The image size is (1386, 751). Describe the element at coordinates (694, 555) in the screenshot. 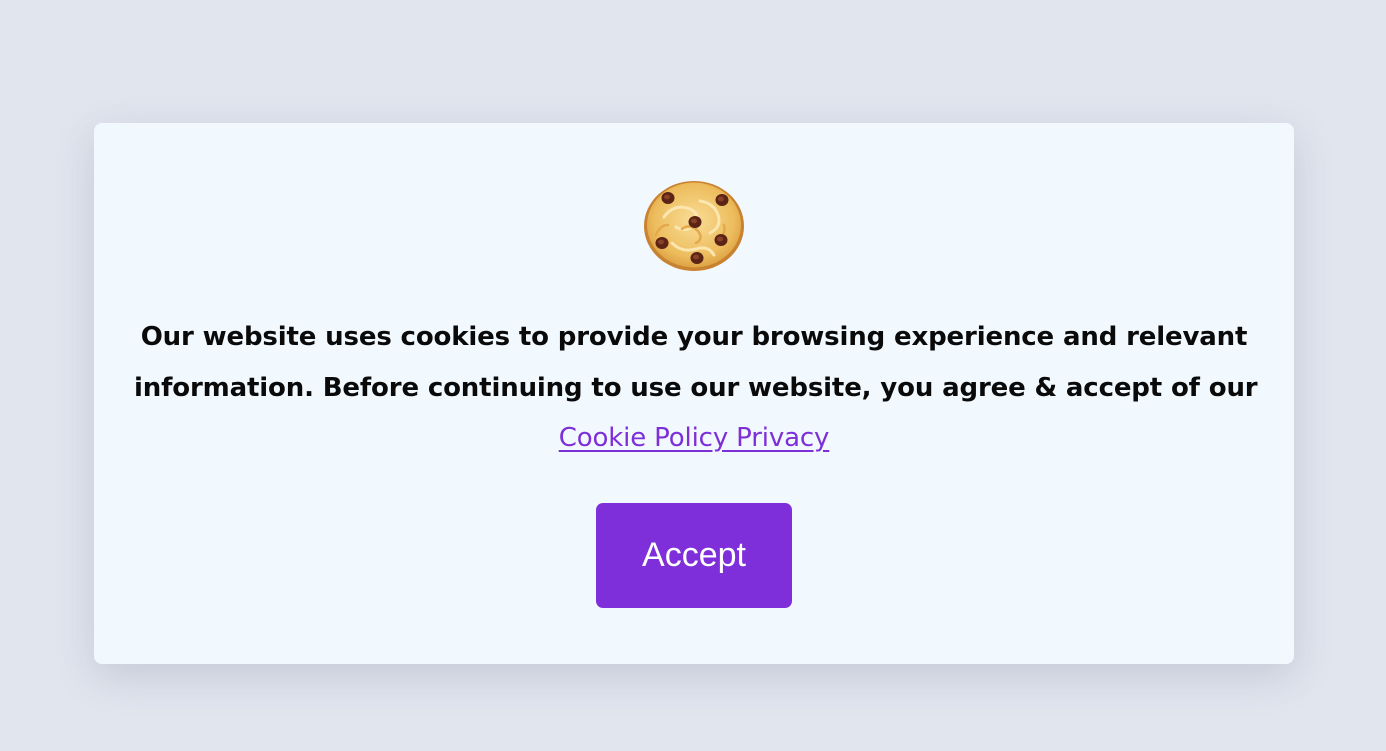

I see `accept-button: Accept` at that location.